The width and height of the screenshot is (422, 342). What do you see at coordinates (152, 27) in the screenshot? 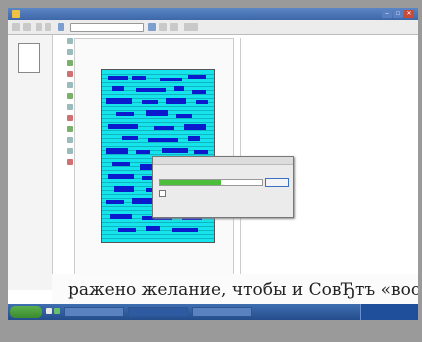
I see `read-icon` at bounding box center [152, 27].